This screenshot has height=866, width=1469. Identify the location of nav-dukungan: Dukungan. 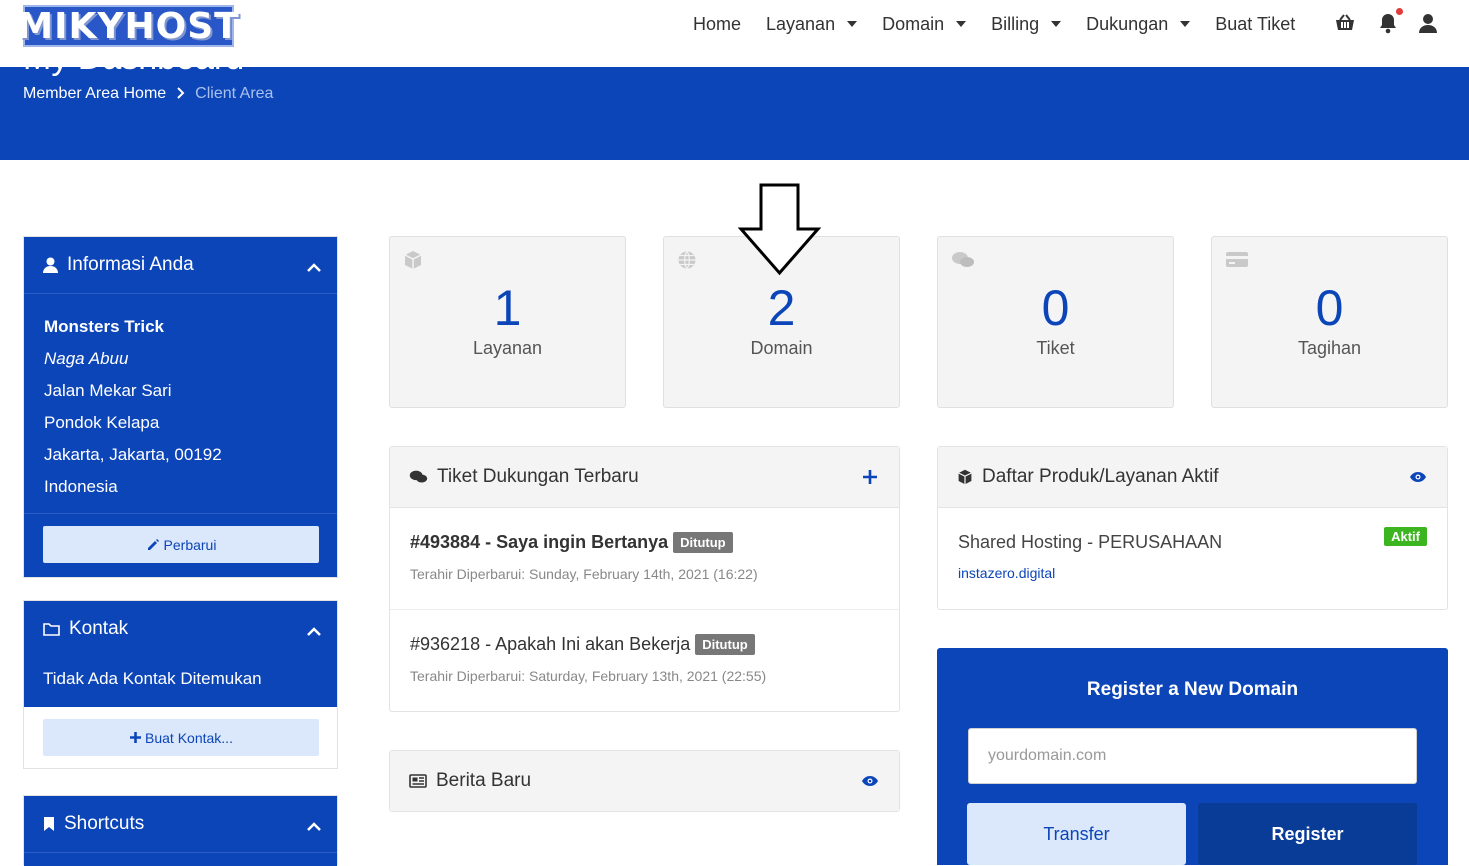
(1138, 24).